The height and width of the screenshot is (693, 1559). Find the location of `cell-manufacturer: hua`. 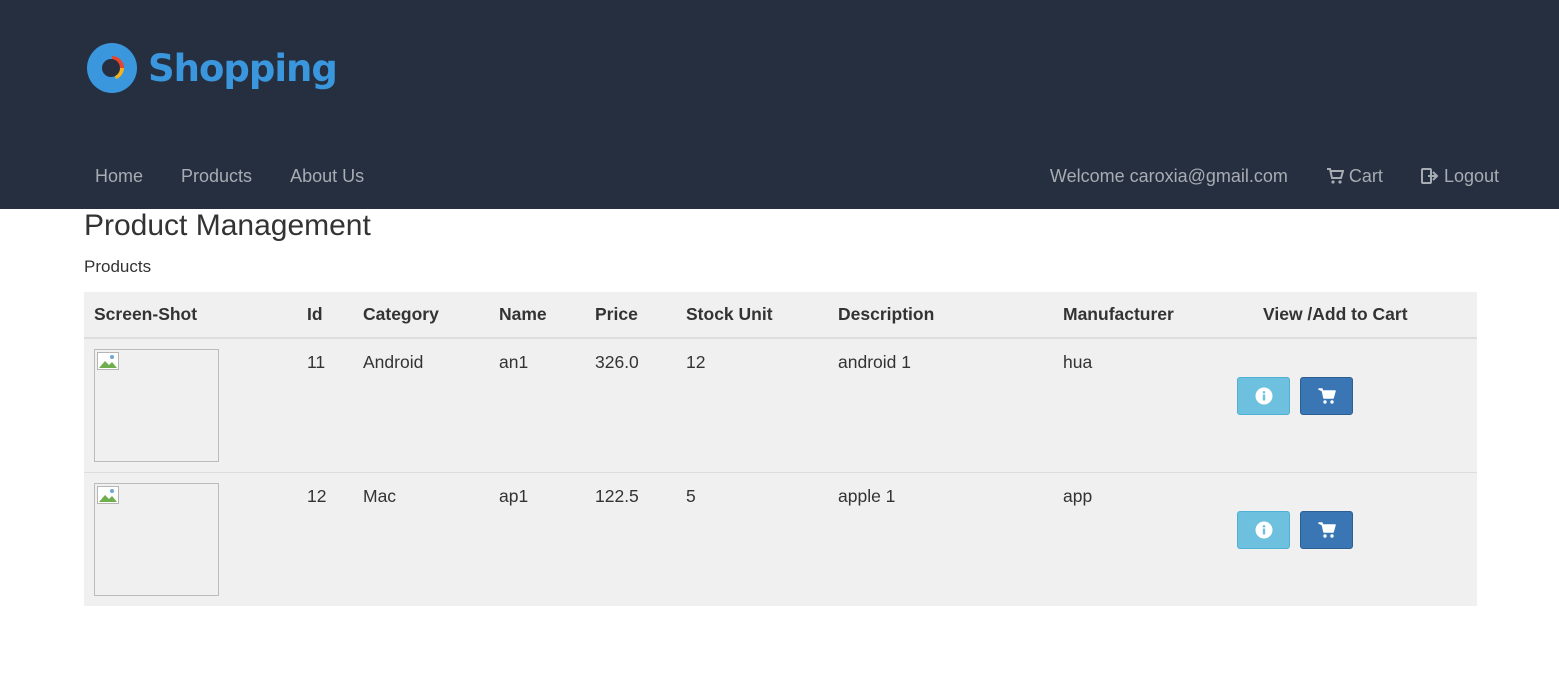

cell-manufacturer: hua is located at coordinates (1146, 404).